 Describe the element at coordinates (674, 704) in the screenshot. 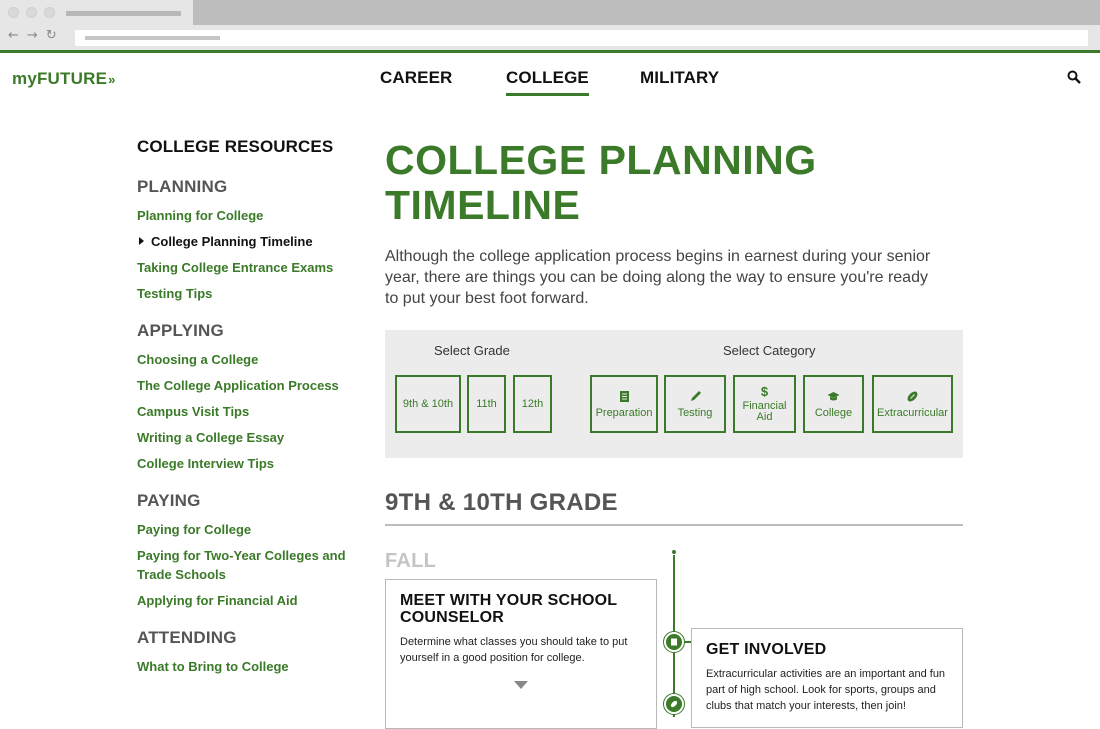

I see `timeline-node-football-icon` at that location.